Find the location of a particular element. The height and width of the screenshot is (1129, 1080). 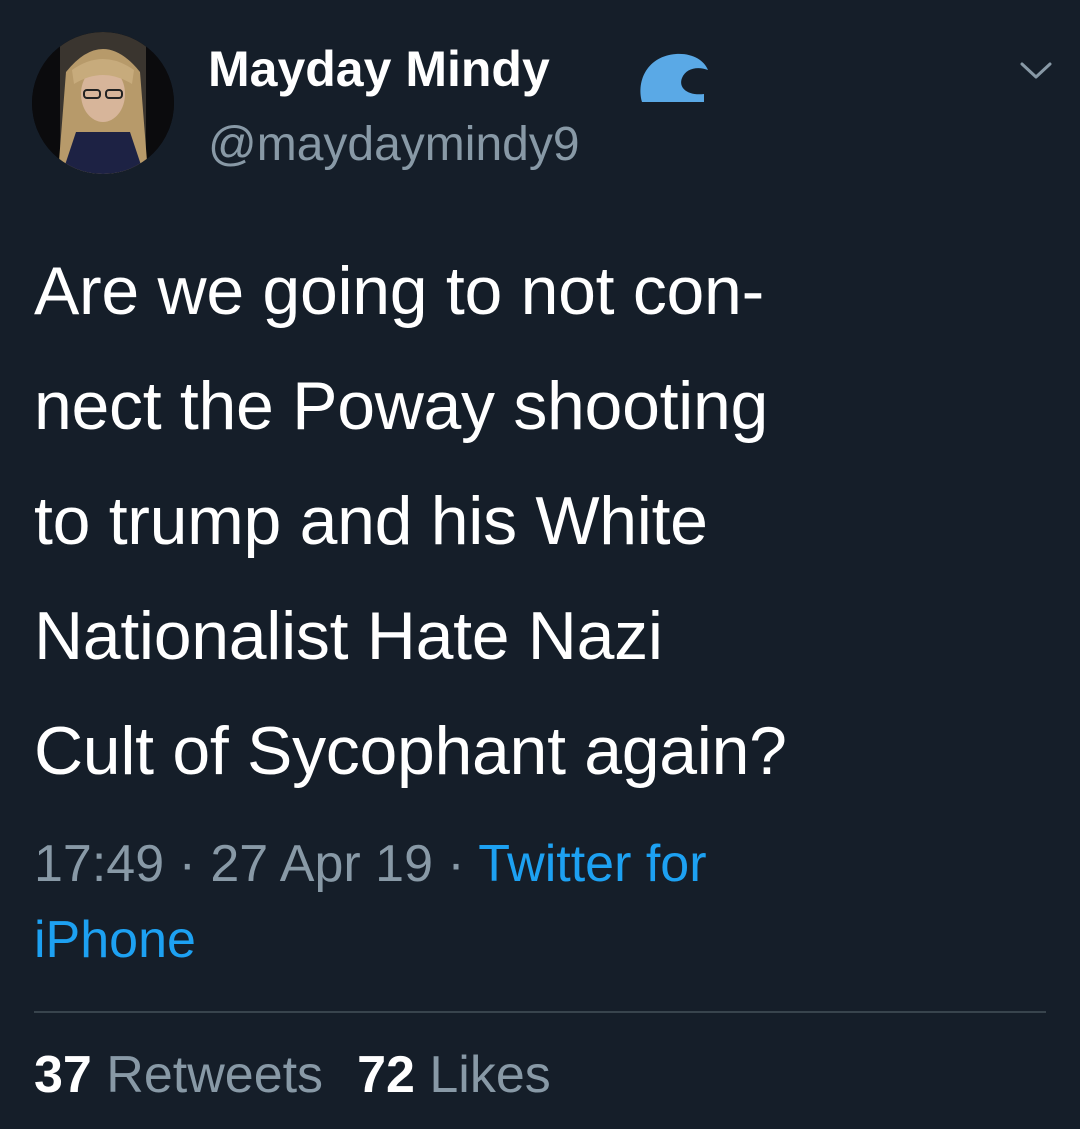

avatar-photo is located at coordinates (103, 103).